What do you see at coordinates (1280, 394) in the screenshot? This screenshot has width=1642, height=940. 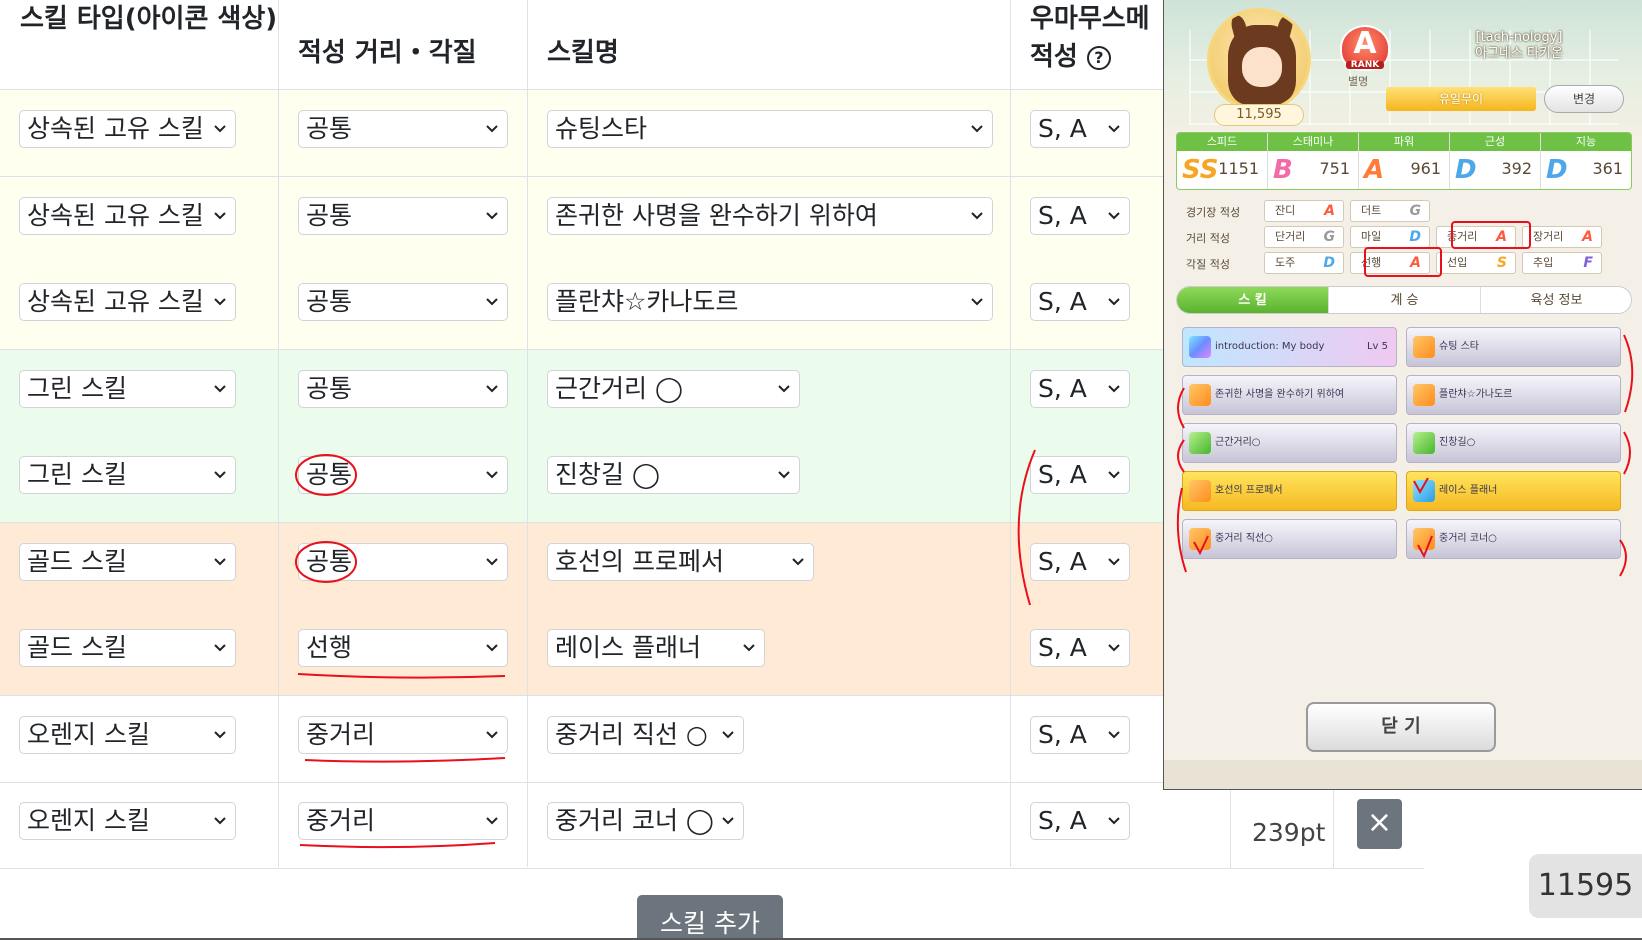 I see `game-skill-name: 존귀한 사명을 완수하기 위하여` at bounding box center [1280, 394].